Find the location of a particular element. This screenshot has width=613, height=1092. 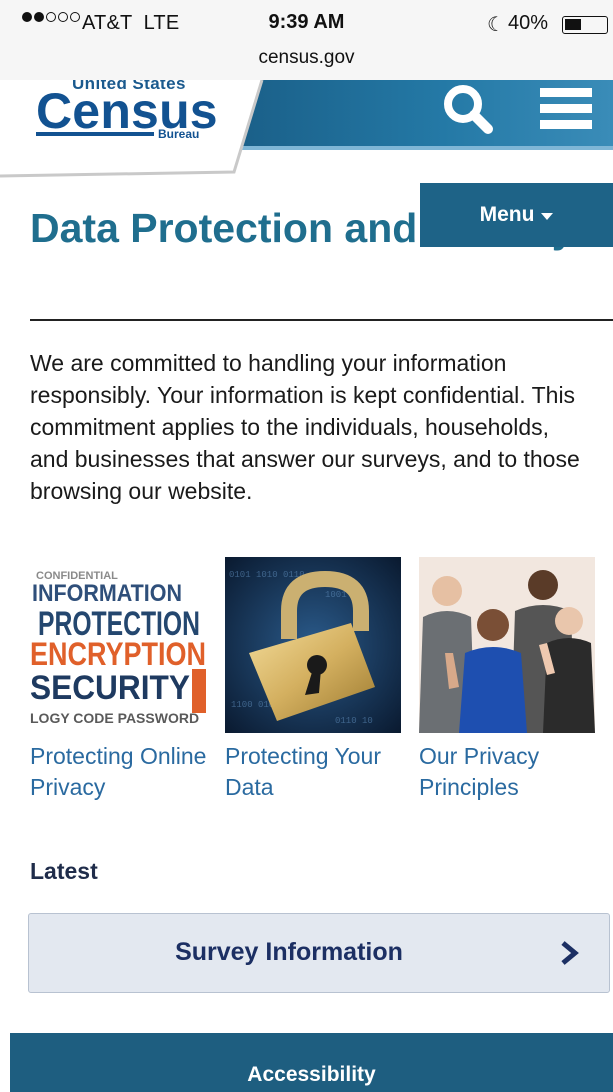

battery-fill is located at coordinates (573, 24).